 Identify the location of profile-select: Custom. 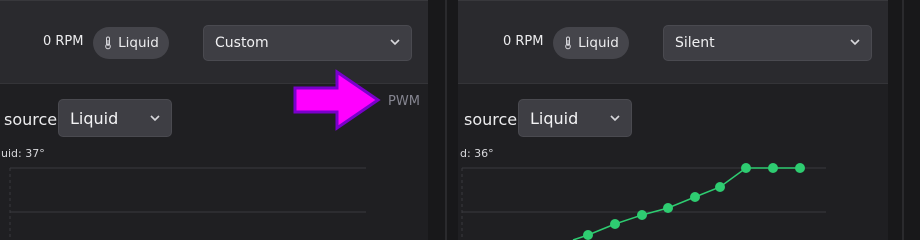
(307, 43).